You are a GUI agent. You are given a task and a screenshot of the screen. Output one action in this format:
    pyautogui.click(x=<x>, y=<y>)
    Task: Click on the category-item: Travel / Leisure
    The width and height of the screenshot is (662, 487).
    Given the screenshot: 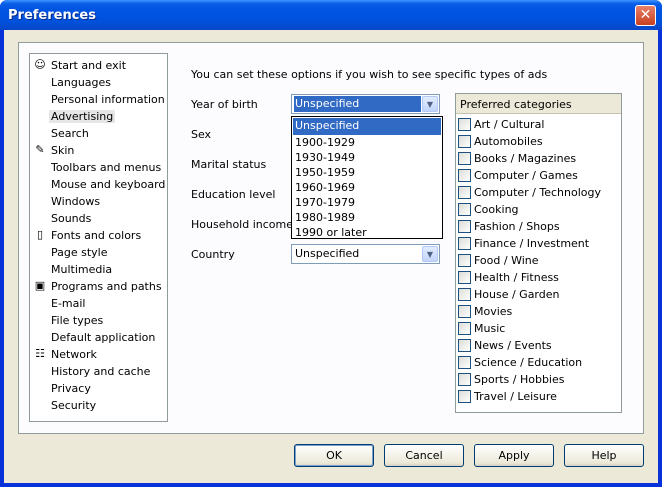 What is the action you would take?
    pyautogui.click(x=538, y=396)
    